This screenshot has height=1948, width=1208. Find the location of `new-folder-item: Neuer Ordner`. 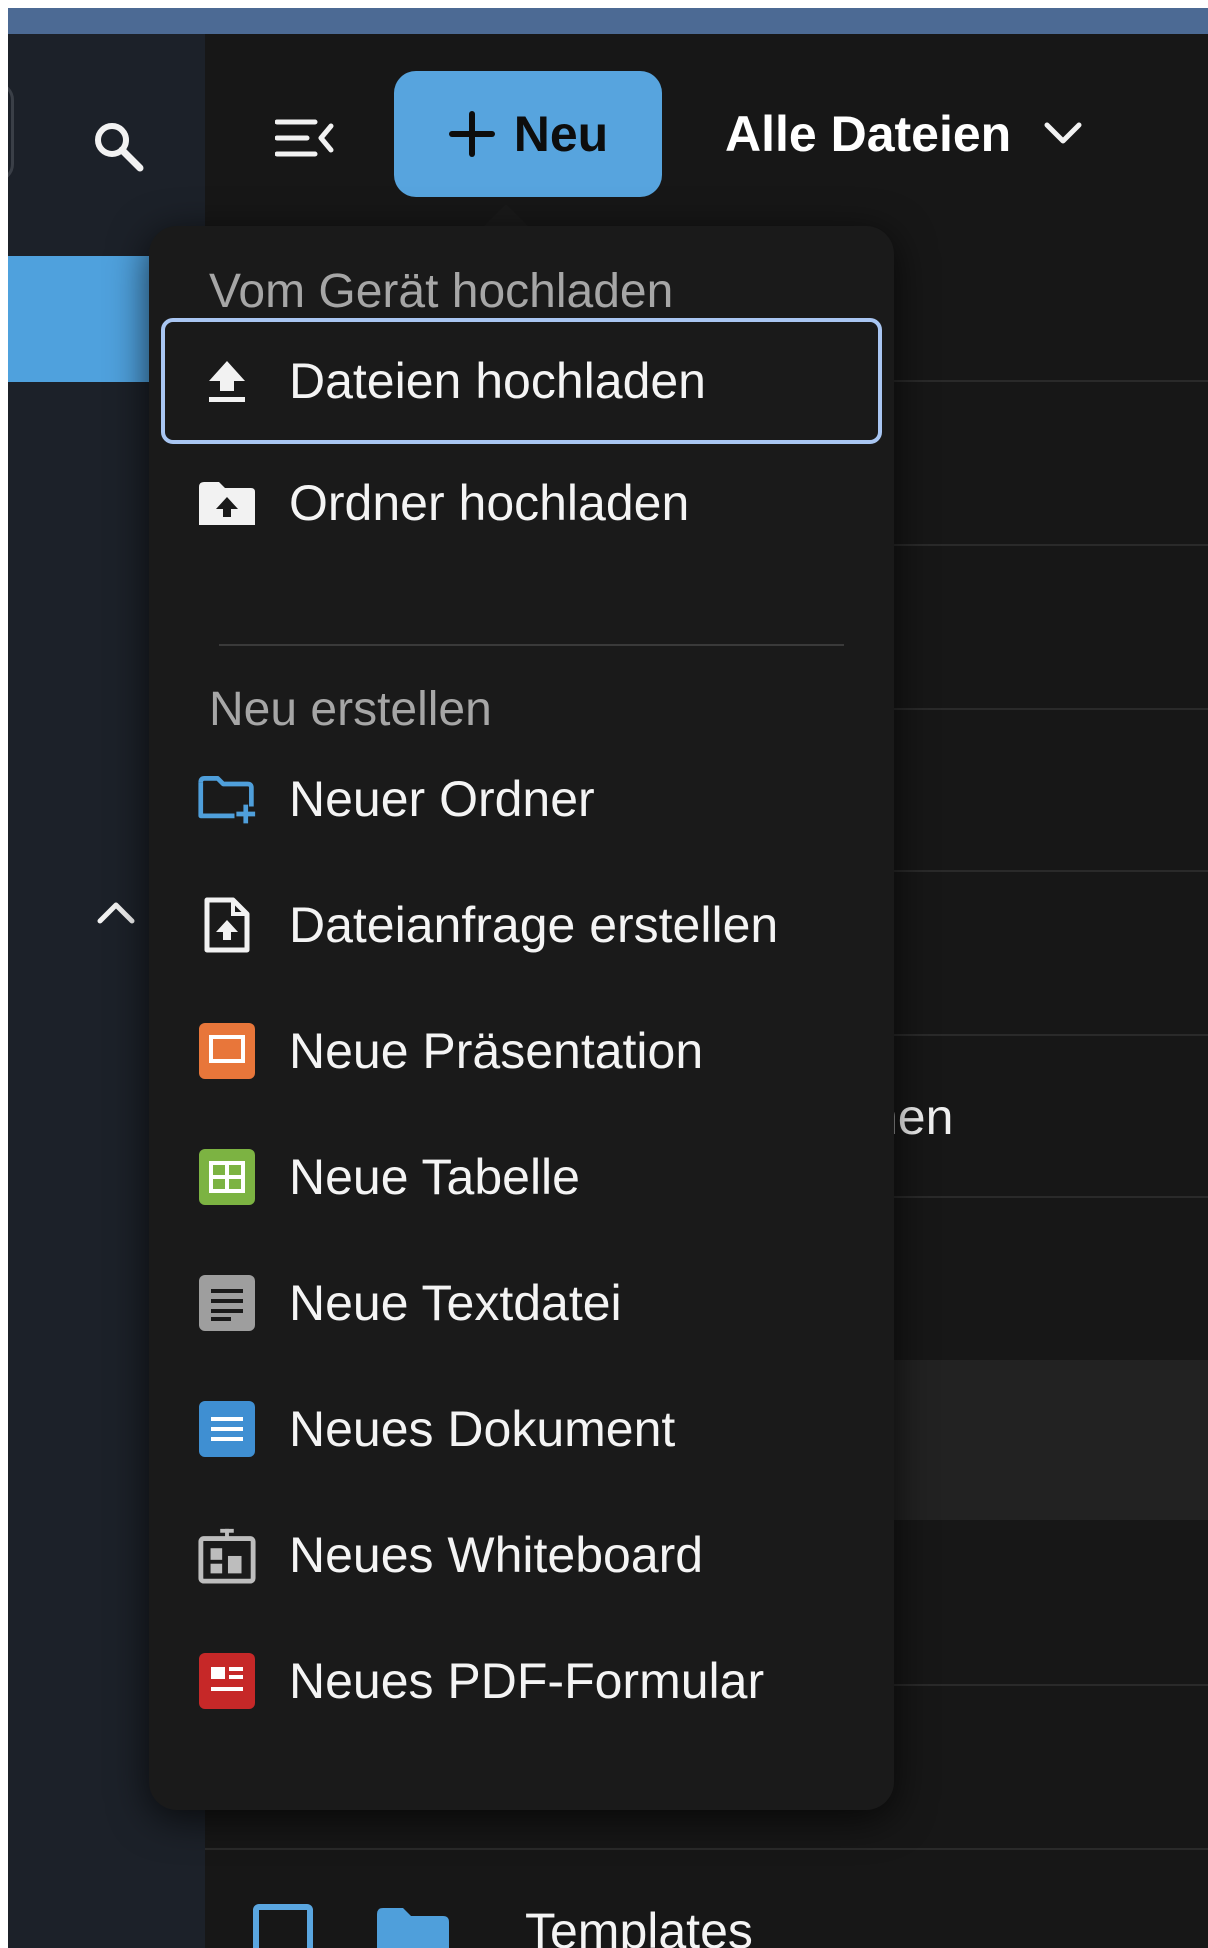

new-folder-item: Neuer Ordner is located at coordinates (521, 799).